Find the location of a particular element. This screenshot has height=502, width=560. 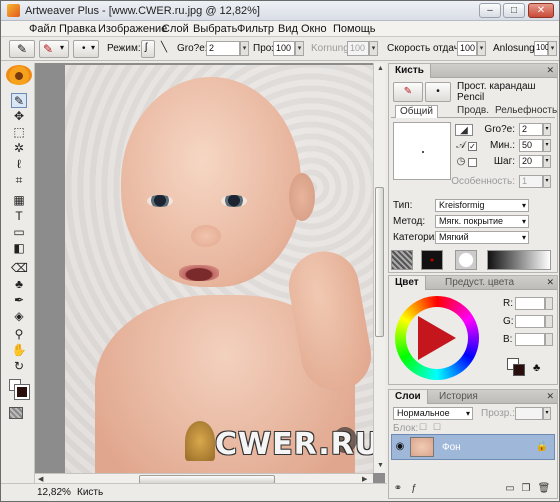

color-wheel is located at coordinates (437, 338).